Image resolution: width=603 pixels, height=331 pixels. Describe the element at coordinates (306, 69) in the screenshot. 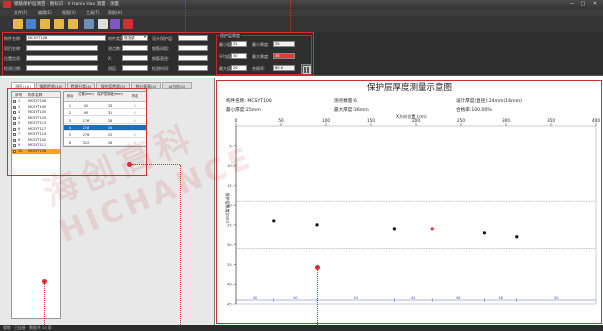

I see `grid-settings-icon` at that location.